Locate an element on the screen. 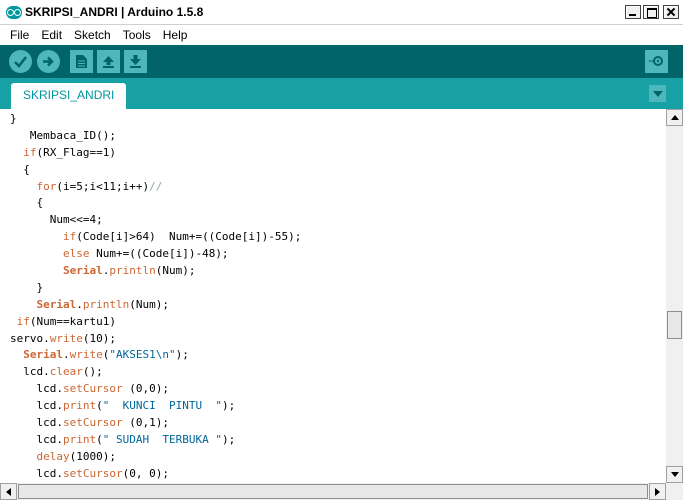 The image size is (683, 500). vertical-scroll-thumb is located at coordinates (674, 325).